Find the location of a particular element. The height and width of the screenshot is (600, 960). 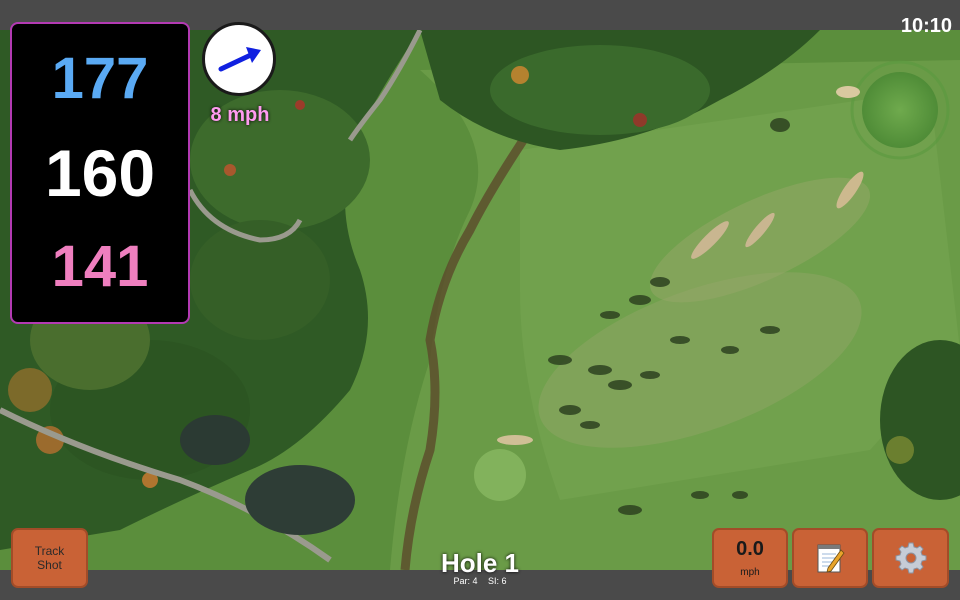

wind-dial is located at coordinates (239, 59).